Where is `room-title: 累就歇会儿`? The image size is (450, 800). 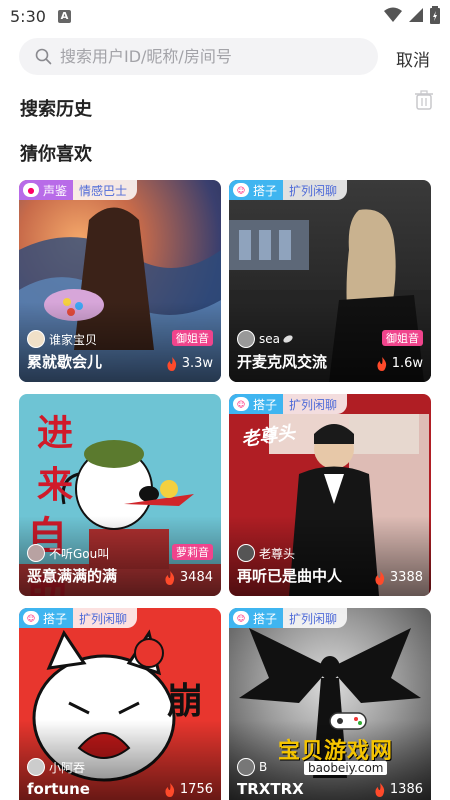 room-title: 累就歇会儿 is located at coordinates (65, 362).